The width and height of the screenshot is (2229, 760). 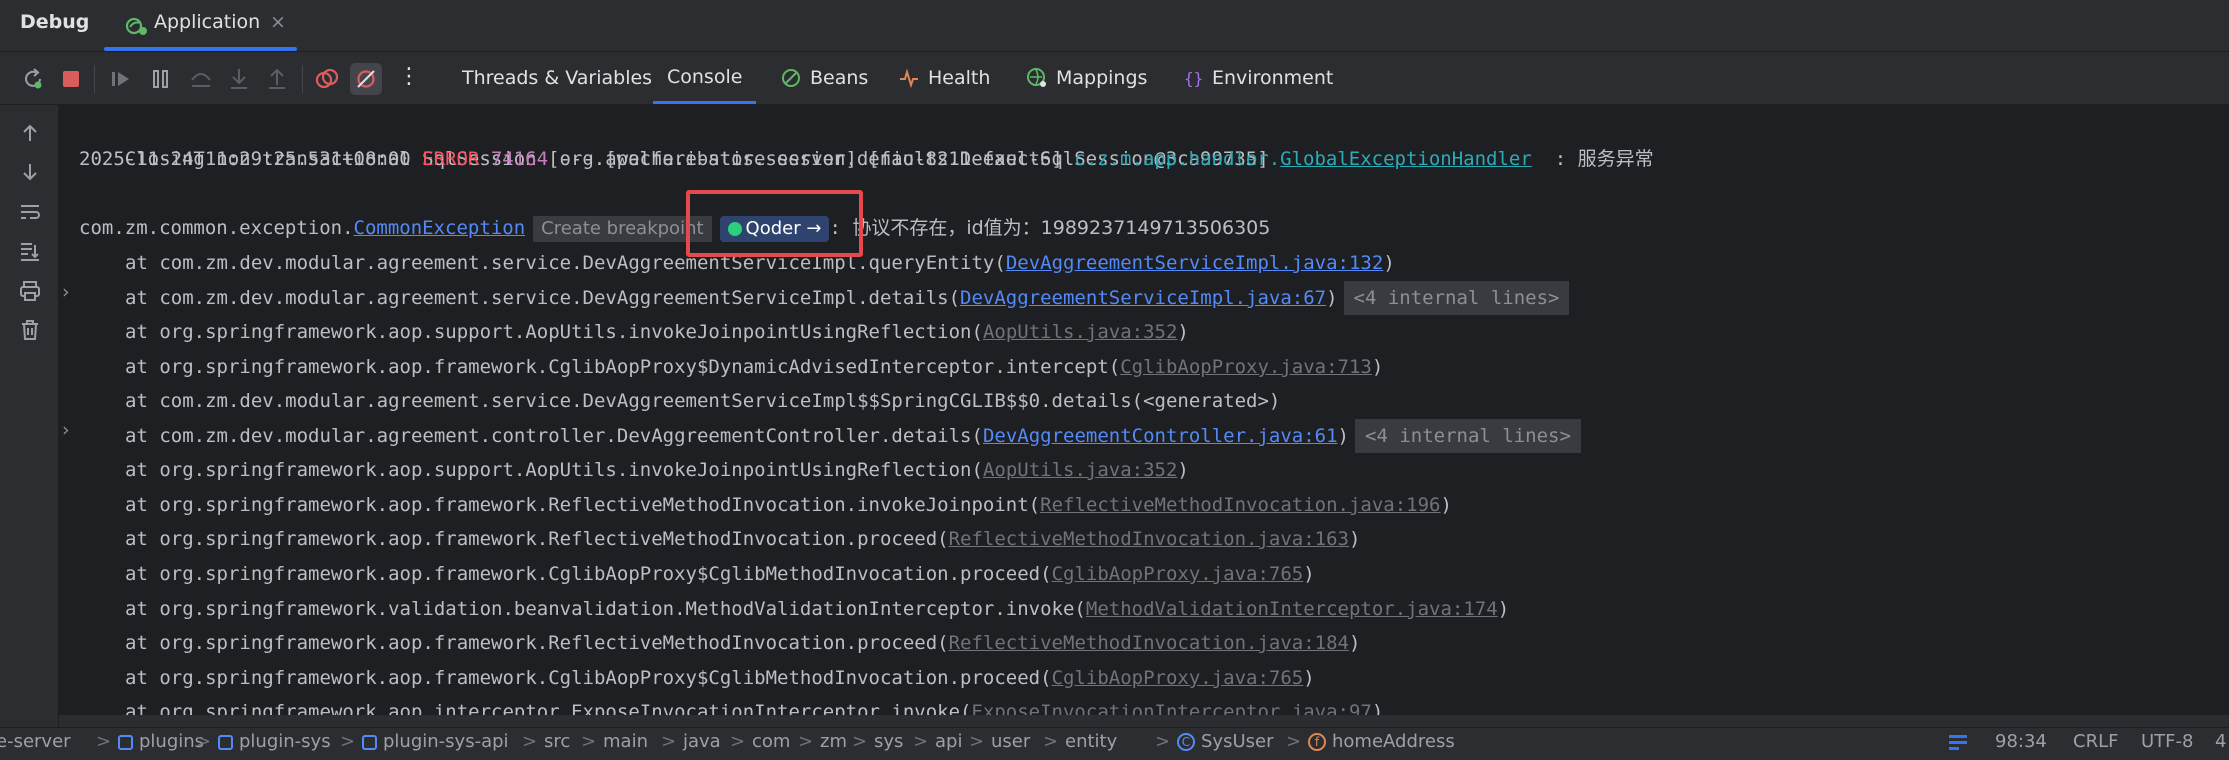 I want to click on indent-indicator: 4, so click(x=2220, y=741).